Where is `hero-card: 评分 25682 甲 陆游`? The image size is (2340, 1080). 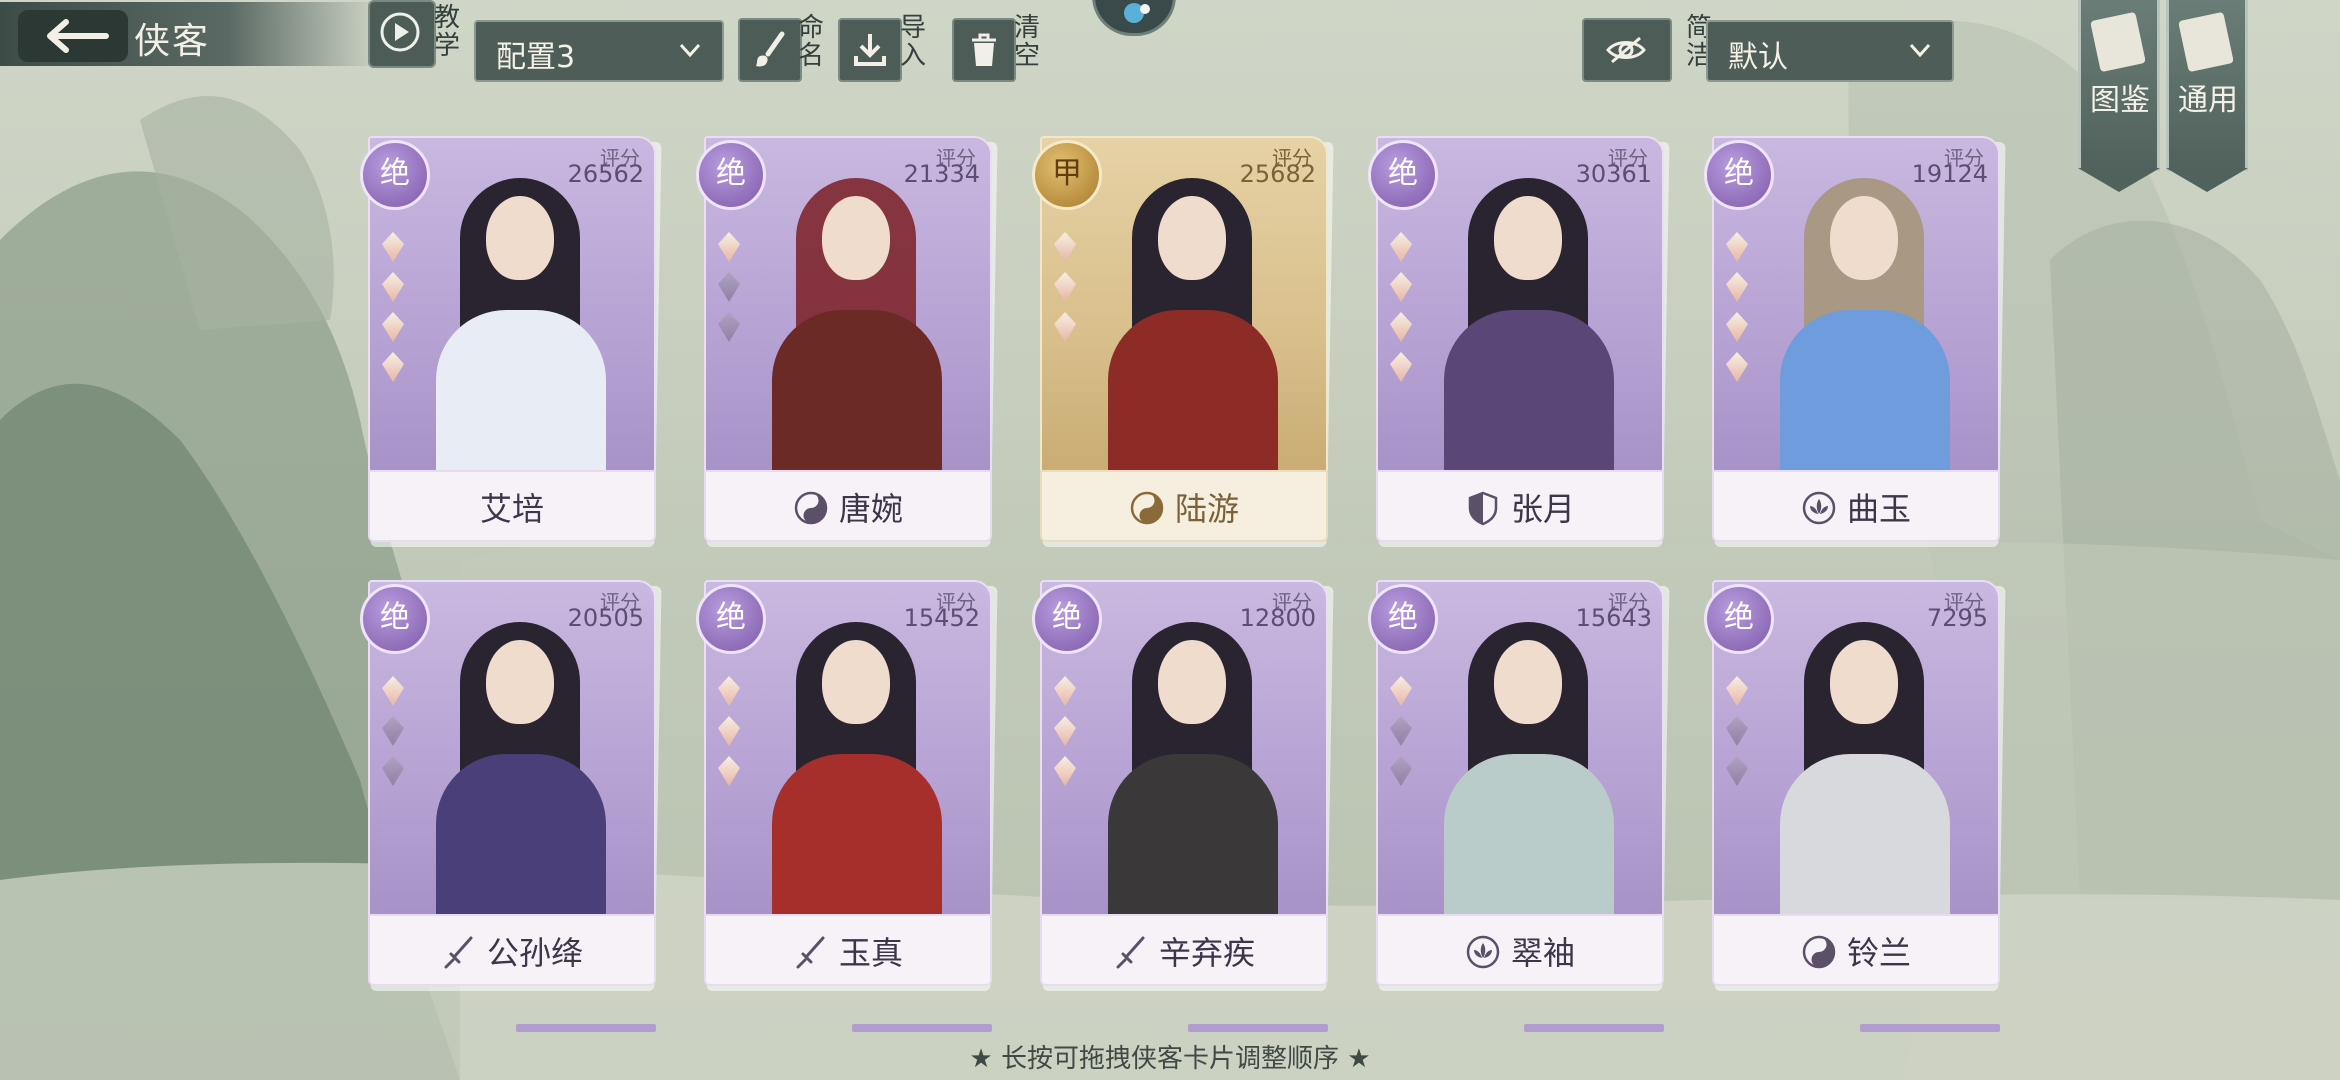
hero-card: 评分 25682 甲 陆游 is located at coordinates (1183, 341).